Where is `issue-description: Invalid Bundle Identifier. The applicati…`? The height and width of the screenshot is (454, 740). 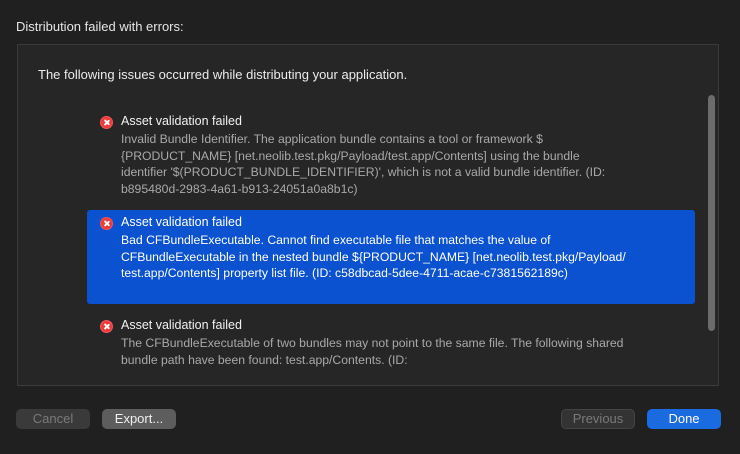
issue-description: Invalid Bundle Identifier. The applicati… is located at coordinates (363, 164).